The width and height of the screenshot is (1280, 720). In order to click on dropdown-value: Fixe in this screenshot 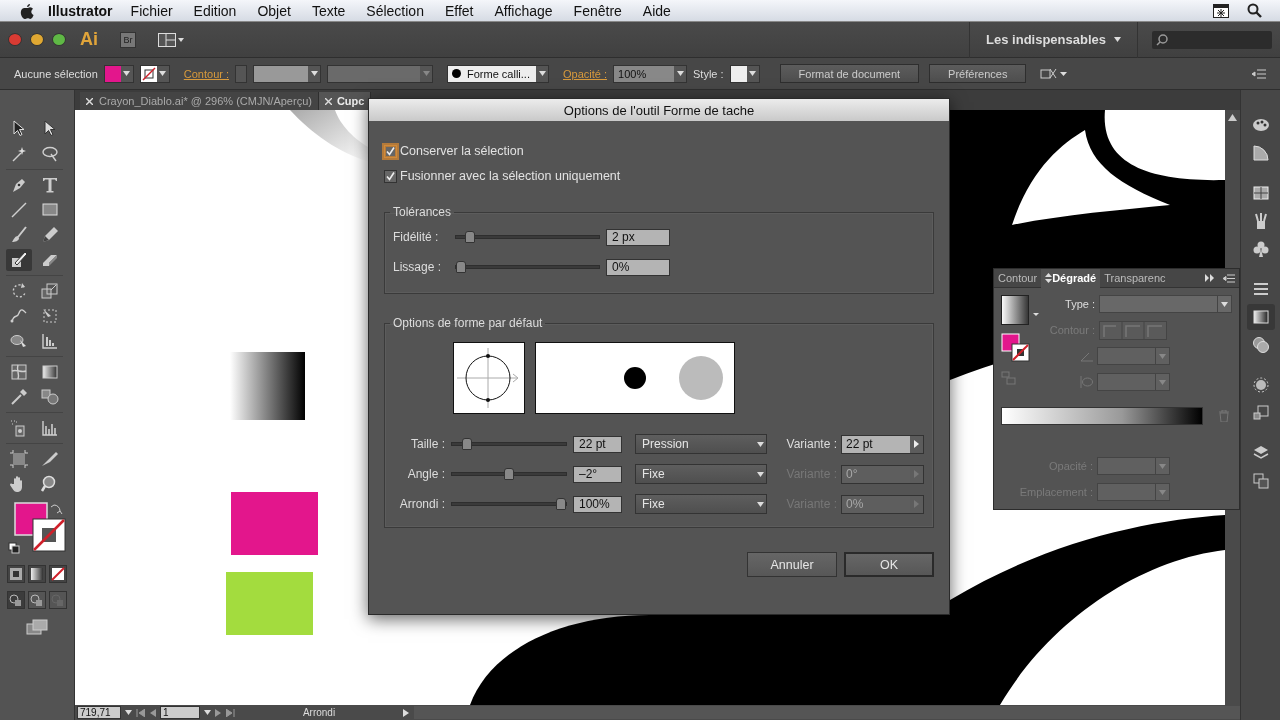, I will do `click(653, 504)`.